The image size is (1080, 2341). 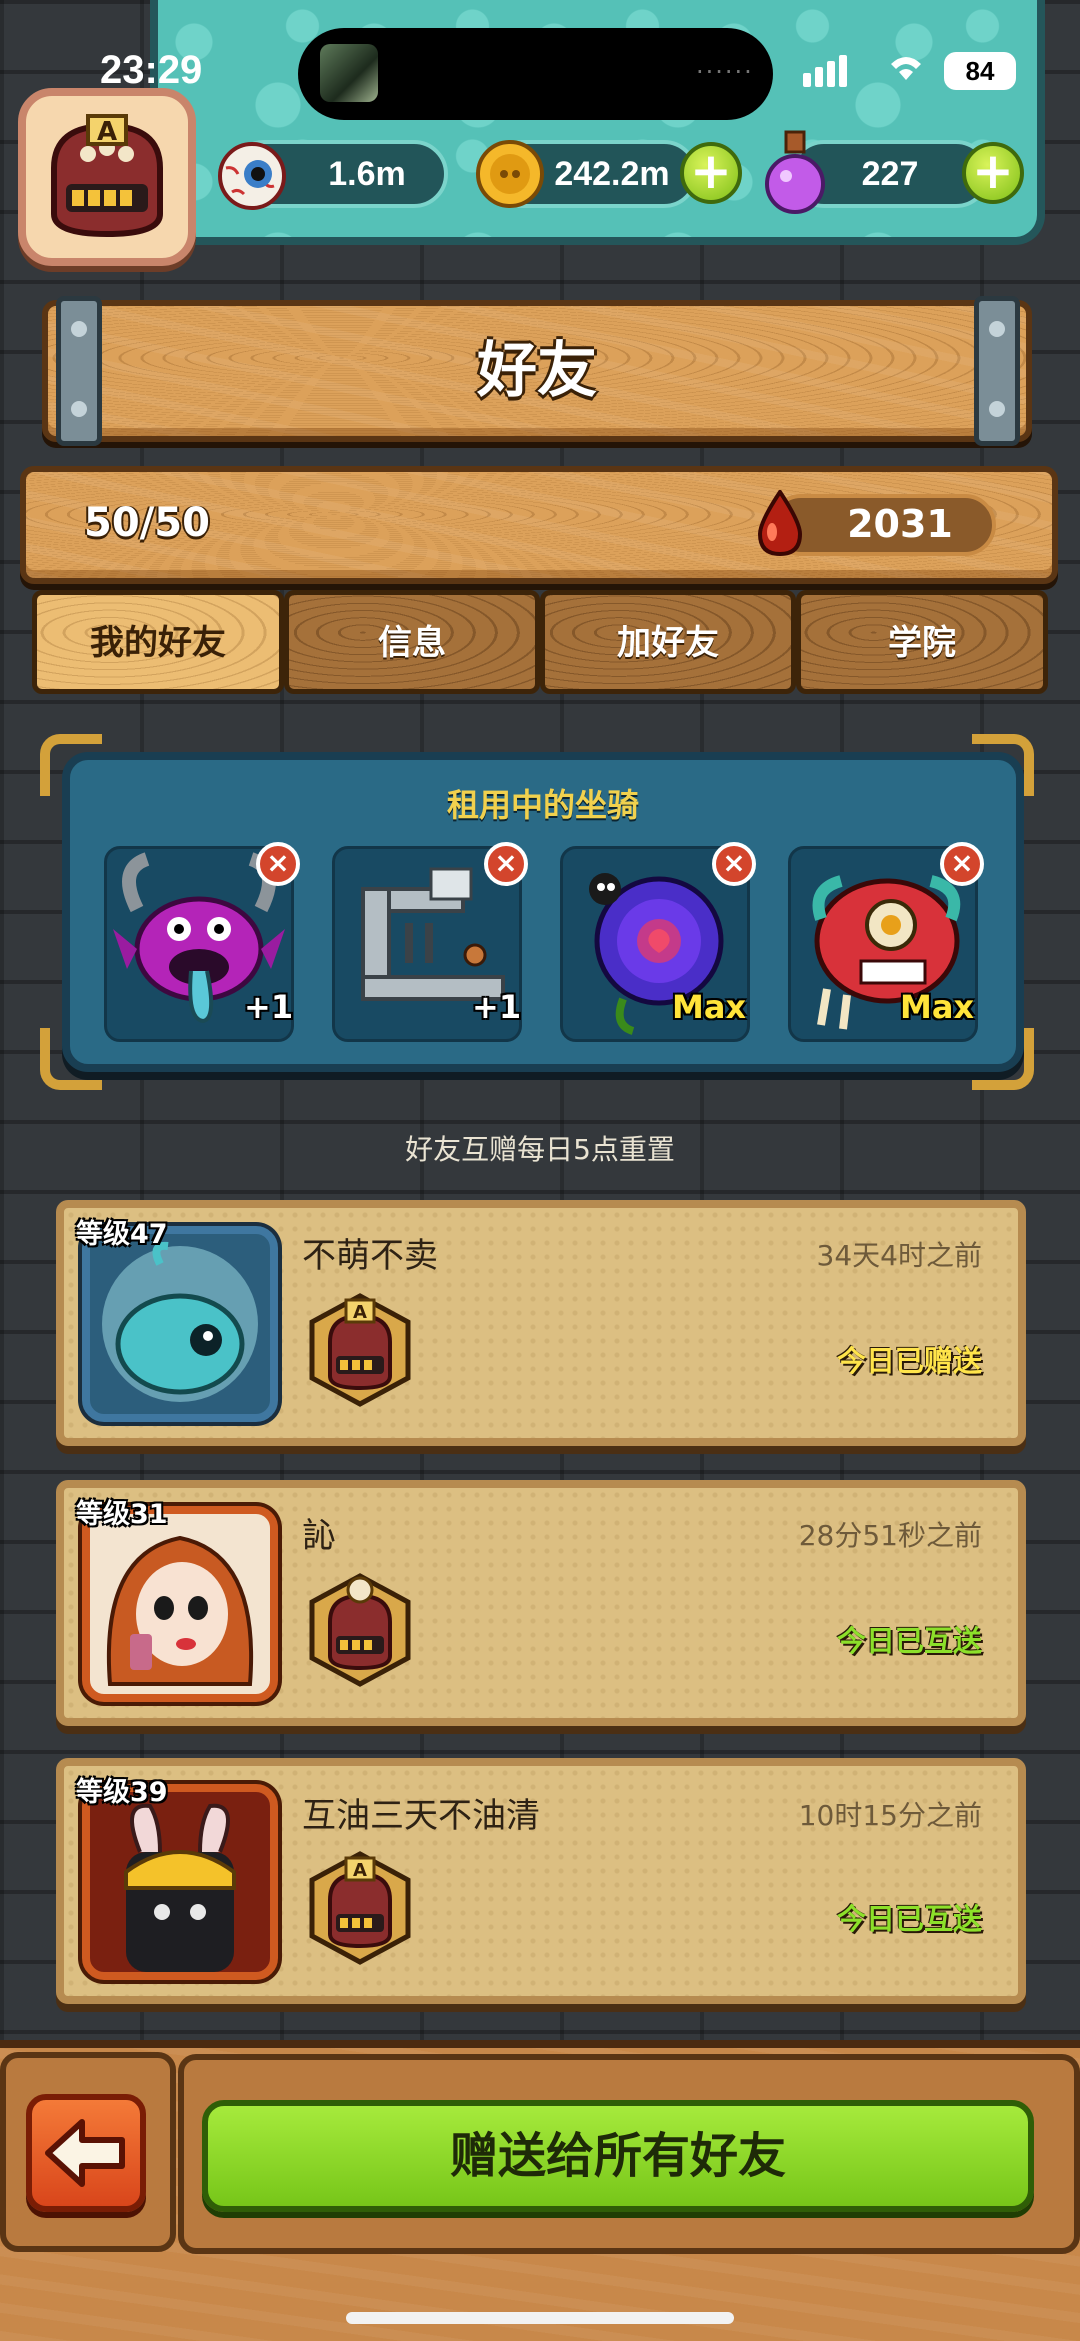 I want to click on add-coins-button: +, so click(x=711, y=173).